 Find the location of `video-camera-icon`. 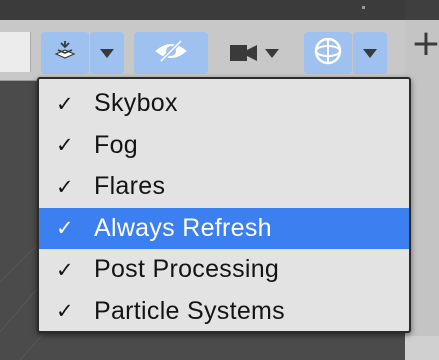

video-camera-icon is located at coordinates (254, 53).